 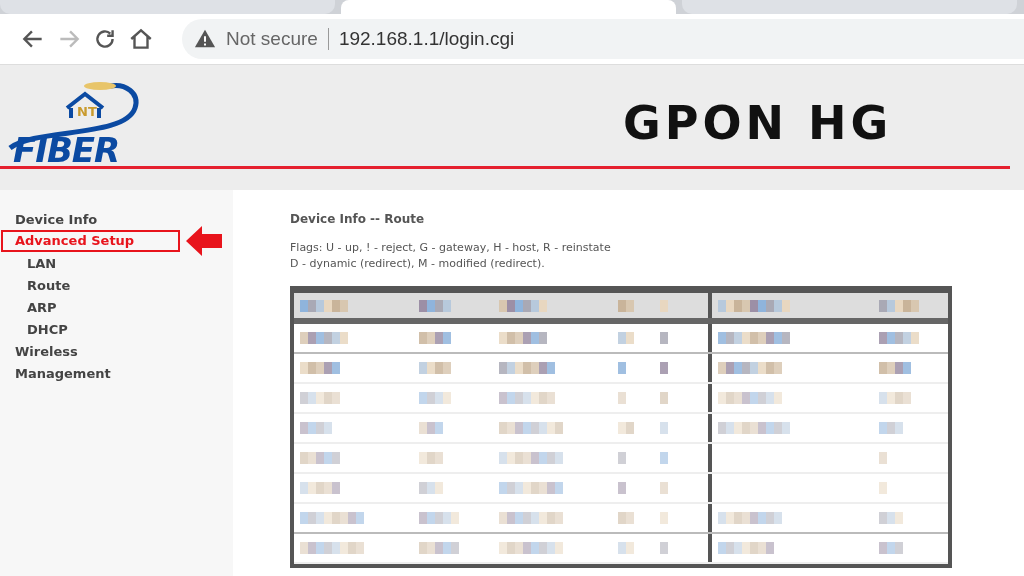 What do you see at coordinates (451, 248) in the screenshot?
I see `flags-text: Flags: U - up, ! - reject, G - gateway, H - host, R - reinstate` at bounding box center [451, 248].